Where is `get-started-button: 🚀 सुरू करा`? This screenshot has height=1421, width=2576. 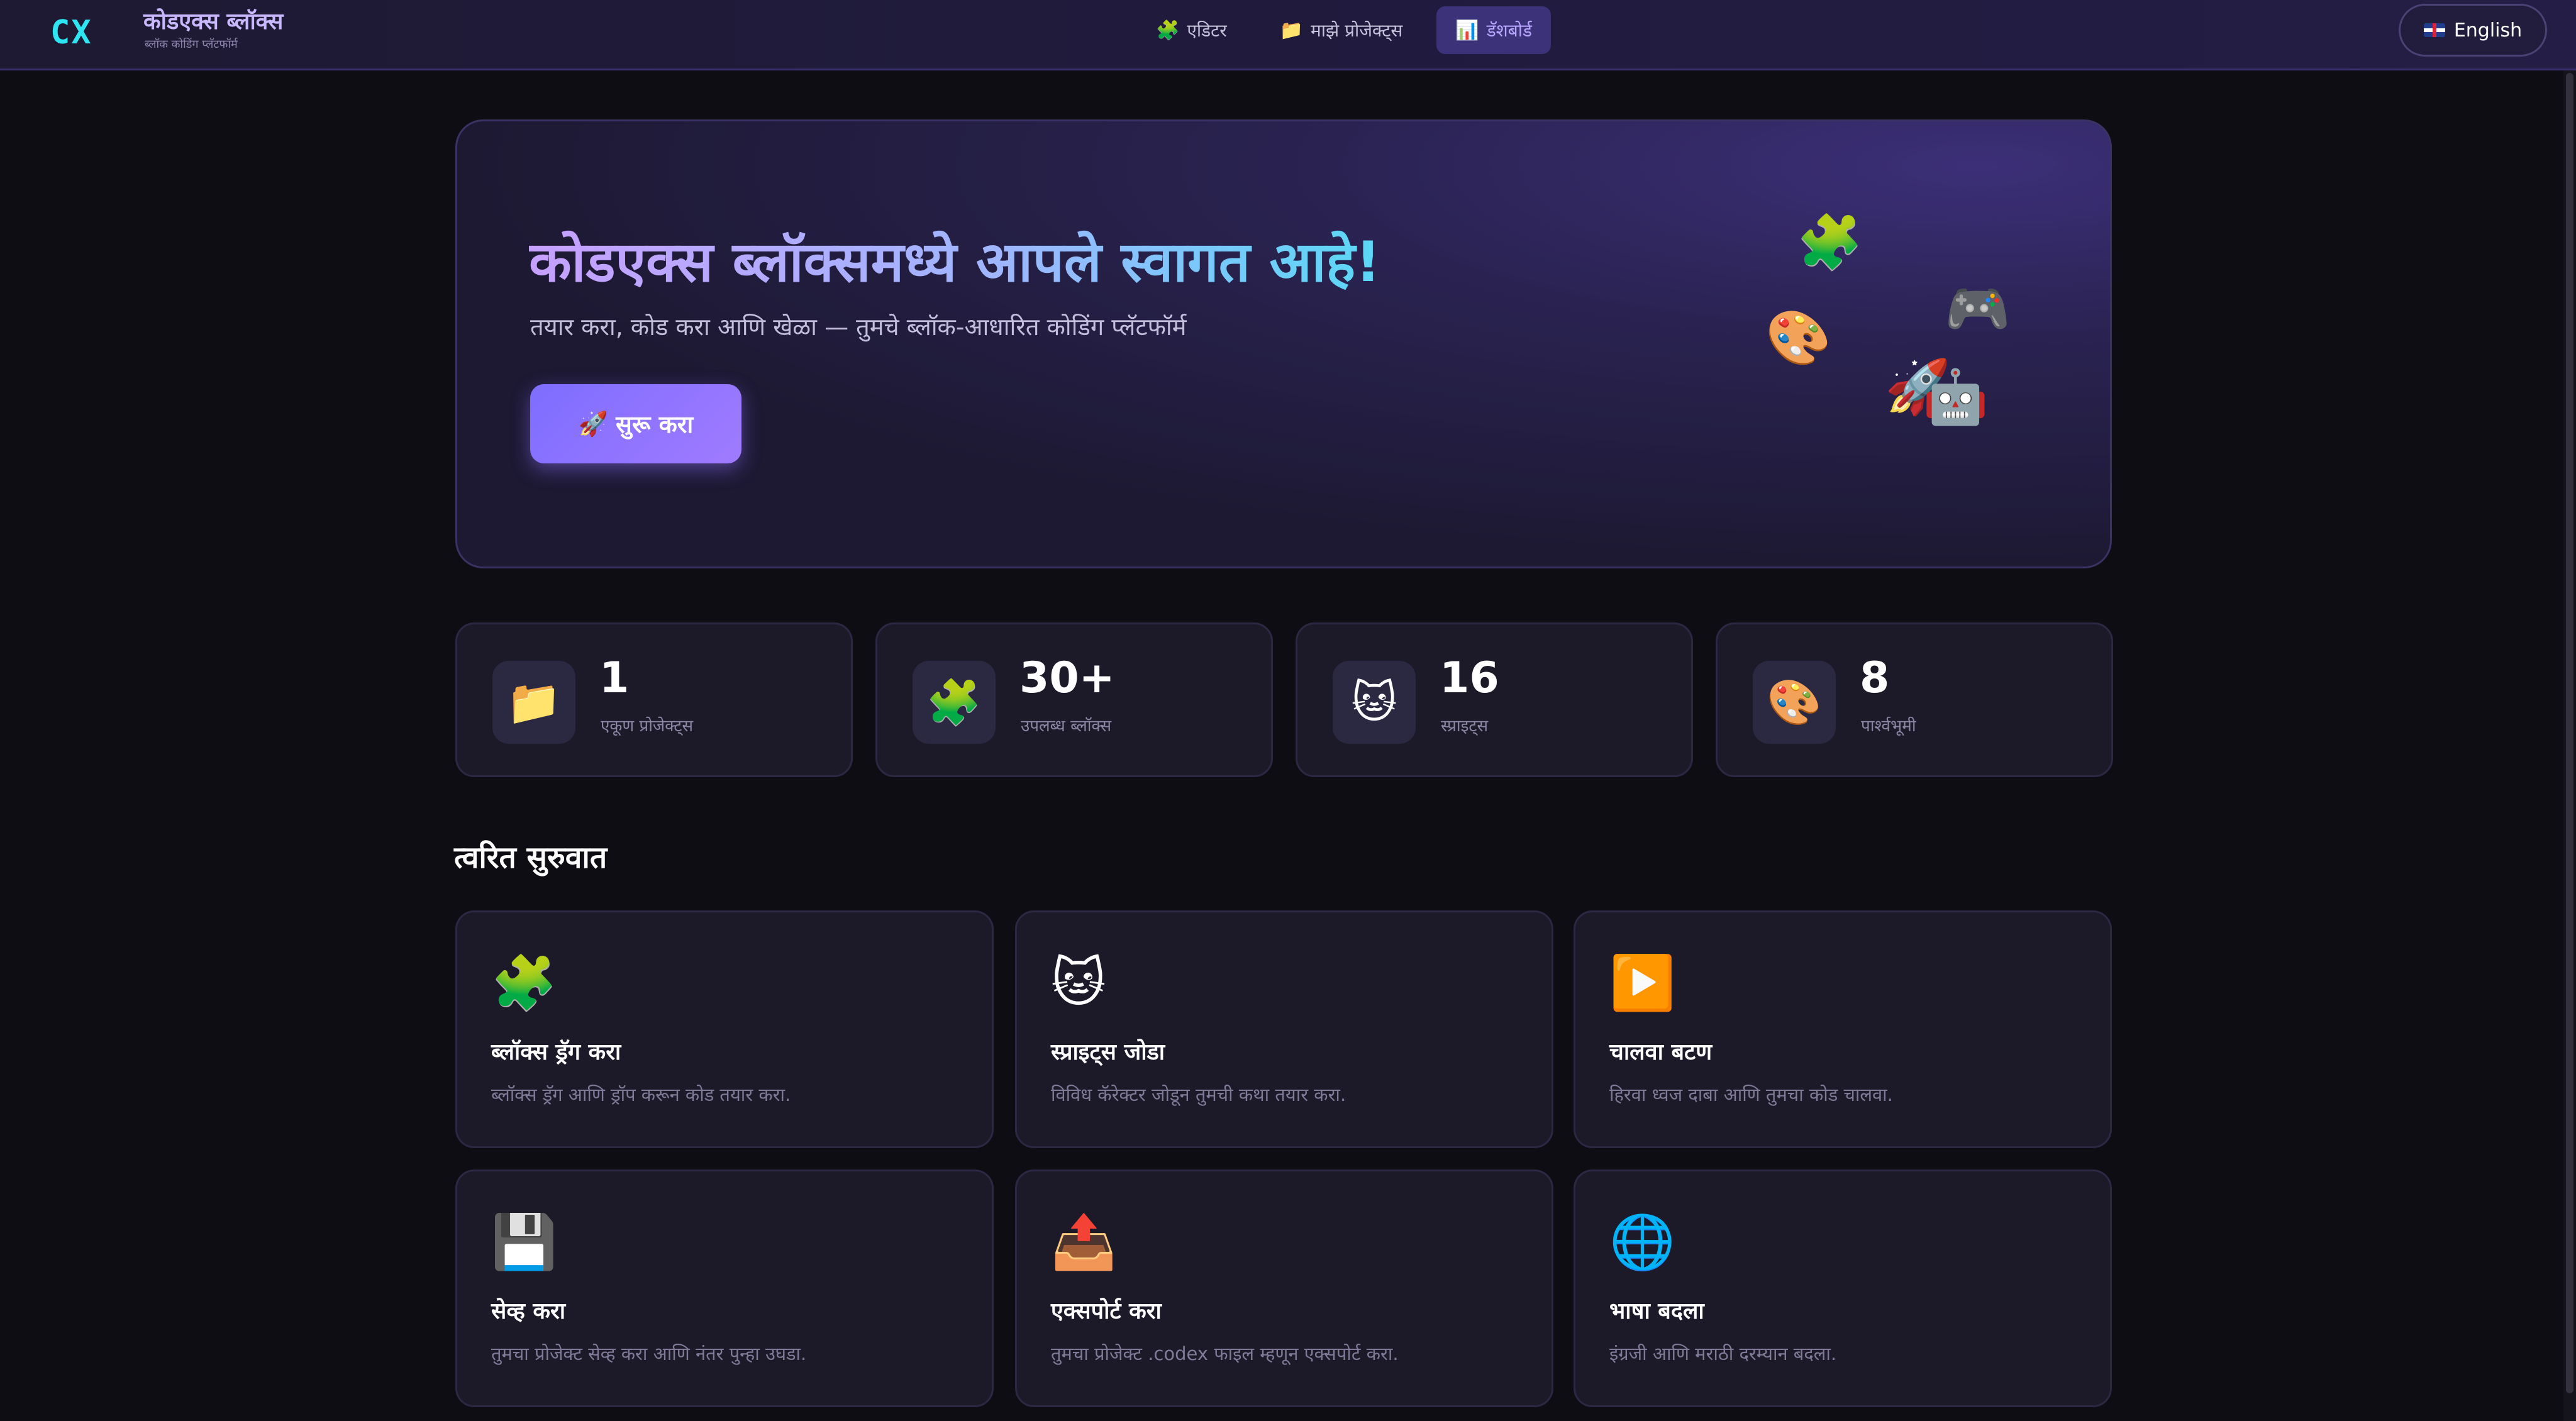
get-started-button: 🚀 सुरू करा is located at coordinates (635, 423).